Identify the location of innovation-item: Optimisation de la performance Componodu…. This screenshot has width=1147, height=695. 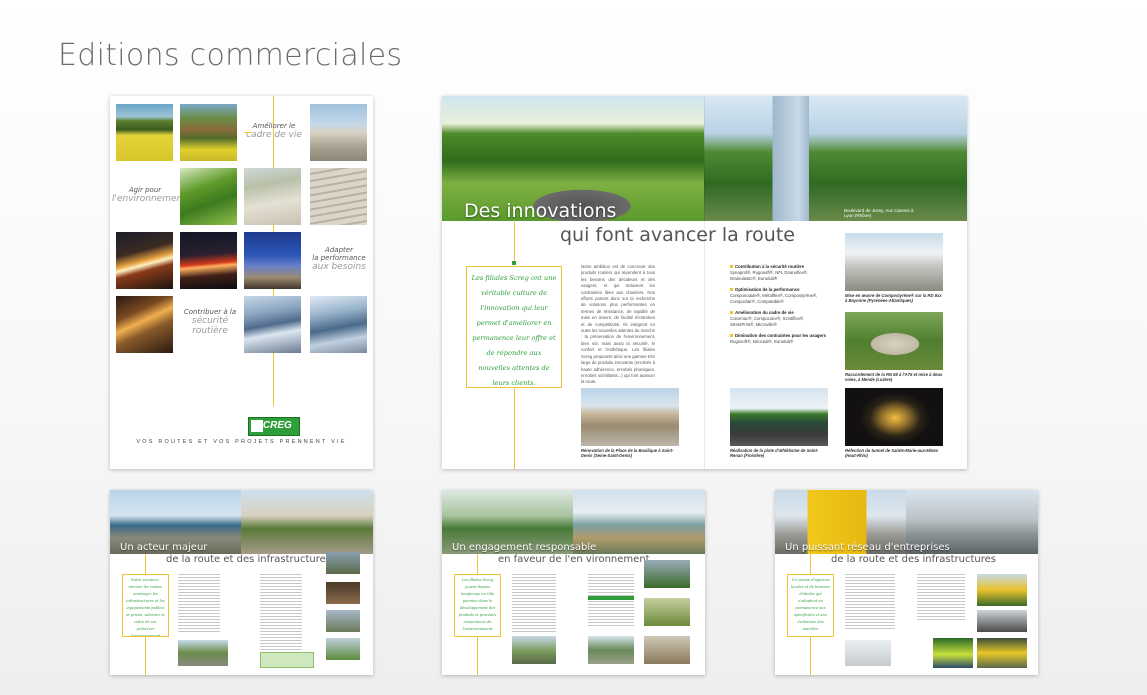
(779, 296).